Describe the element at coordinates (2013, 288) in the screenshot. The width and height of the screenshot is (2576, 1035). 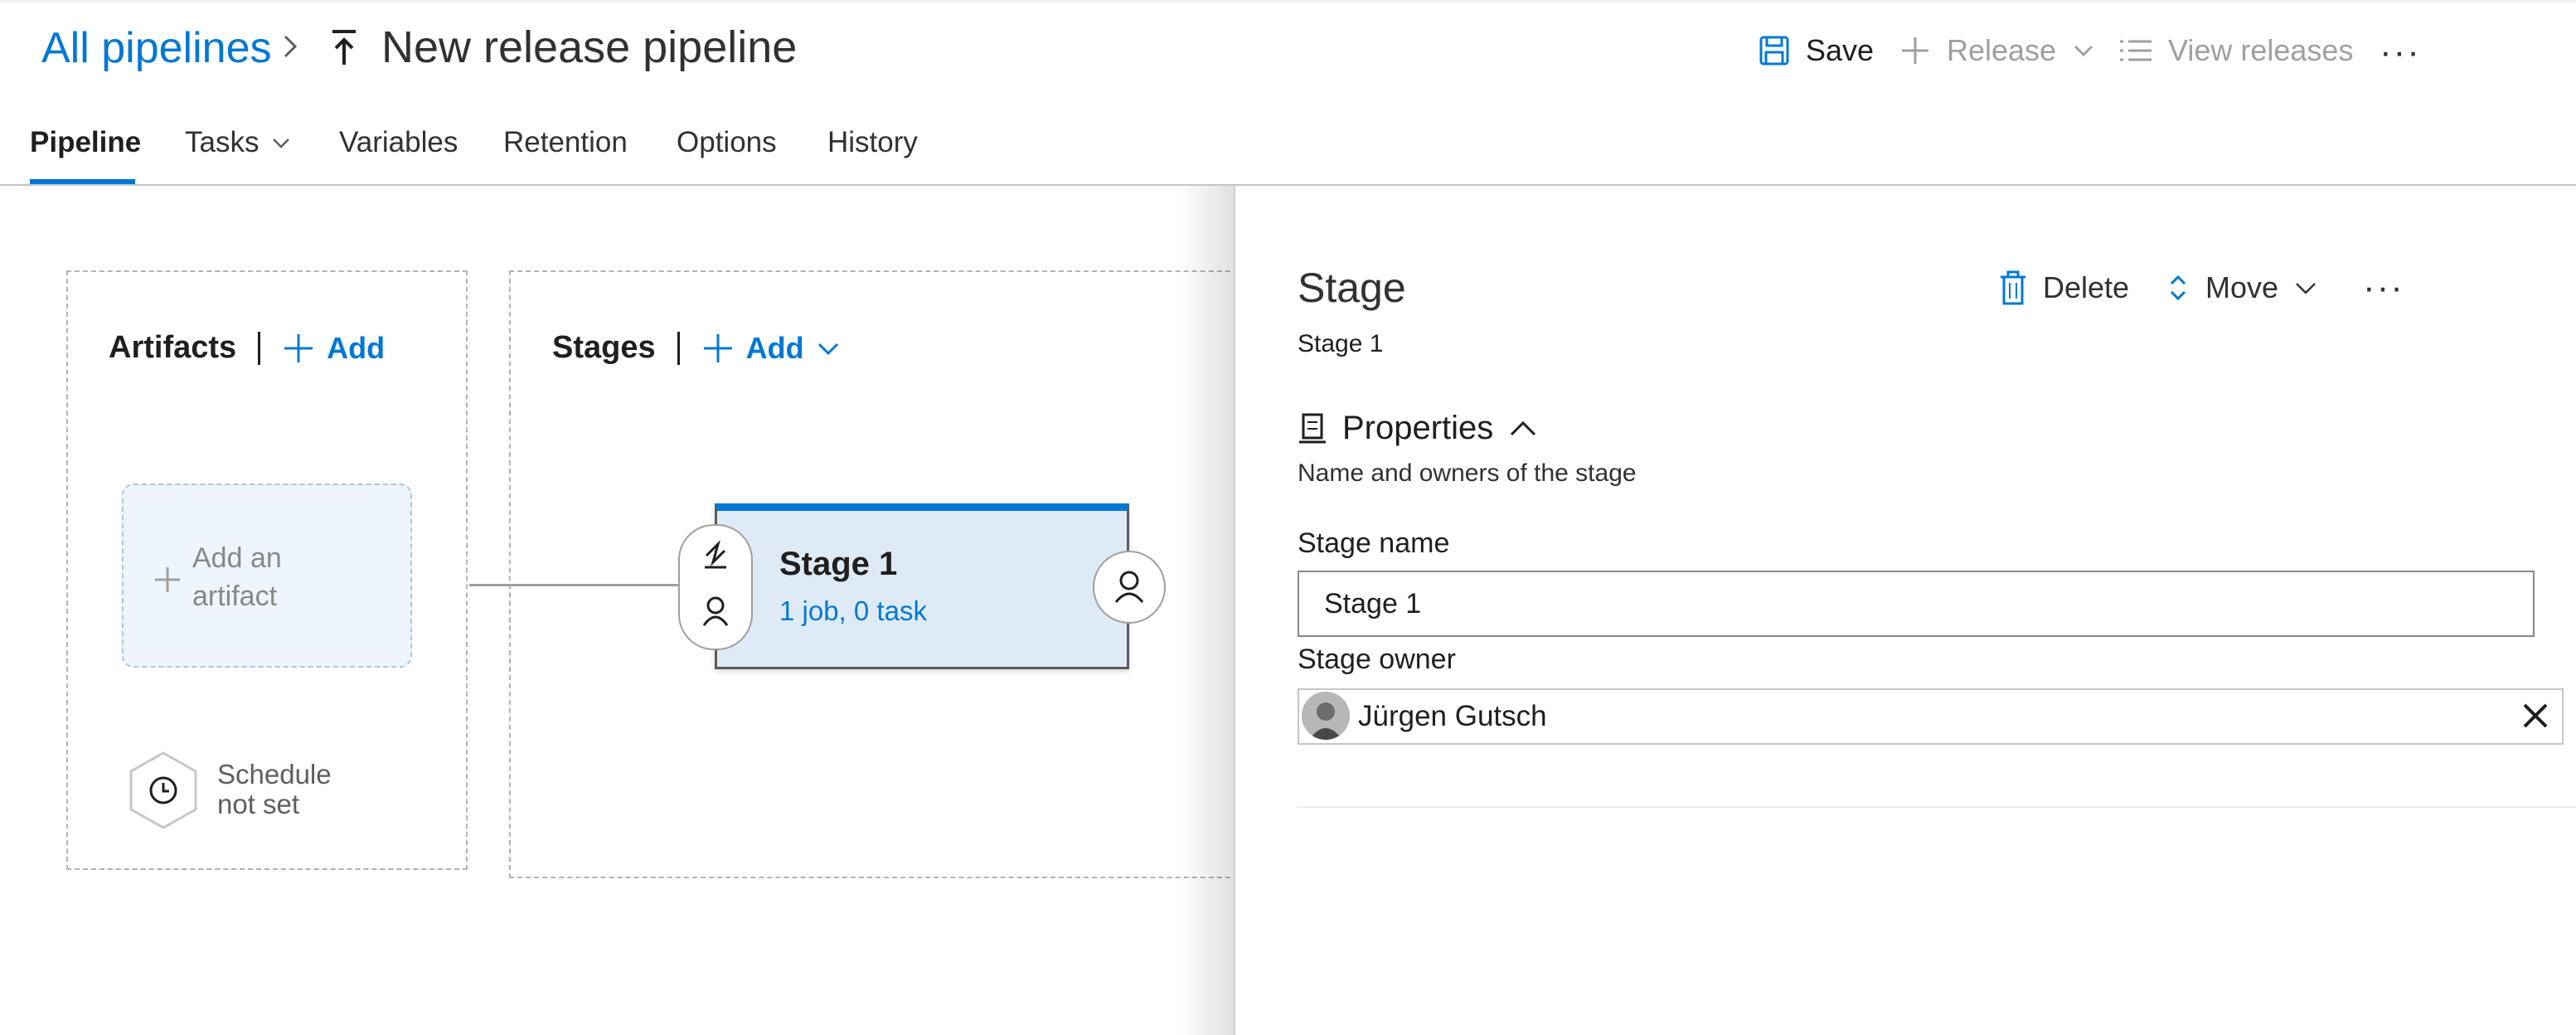
I see `trash-icon` at that location.